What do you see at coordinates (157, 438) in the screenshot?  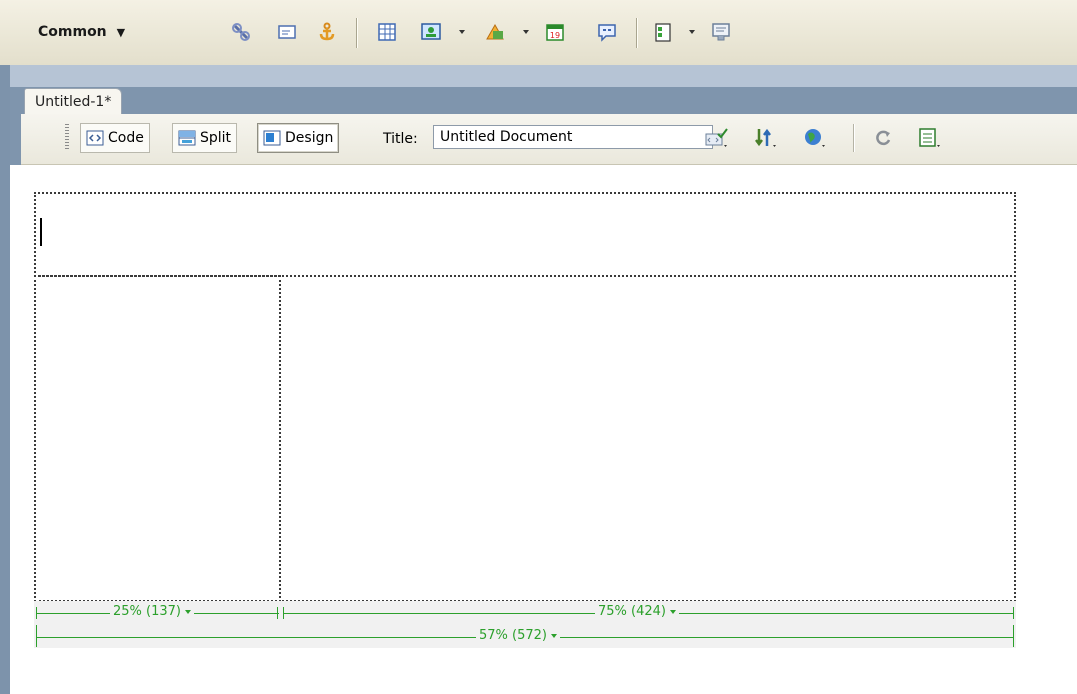 I see `table-left-cell` at bounding box center [157, 438].